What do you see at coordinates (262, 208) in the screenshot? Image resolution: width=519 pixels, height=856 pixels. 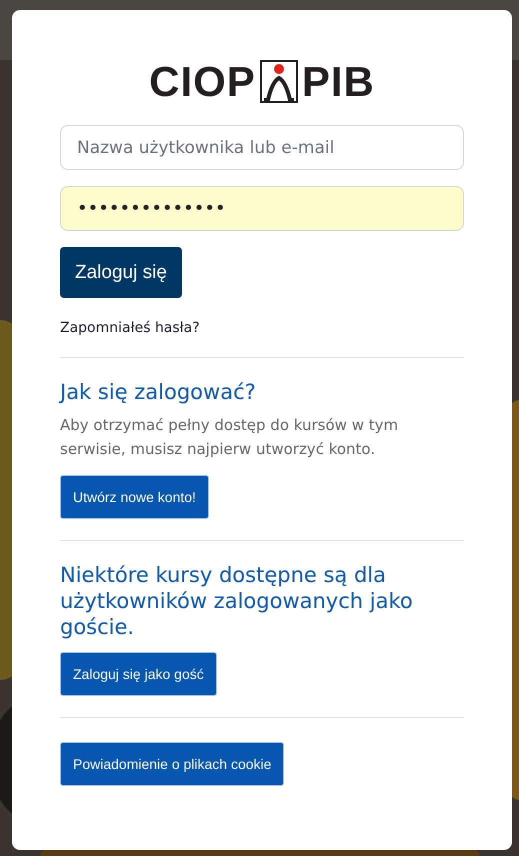 I see `password-field: ••••••••••••••` at bounding box center [262, 208].